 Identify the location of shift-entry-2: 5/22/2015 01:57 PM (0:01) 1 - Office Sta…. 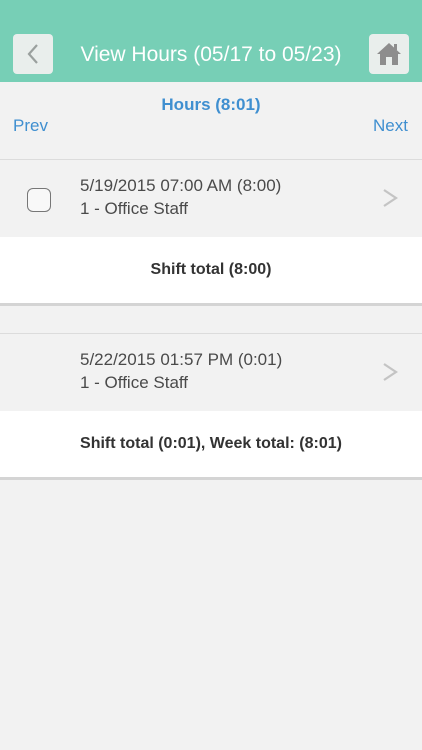
(211, 372).